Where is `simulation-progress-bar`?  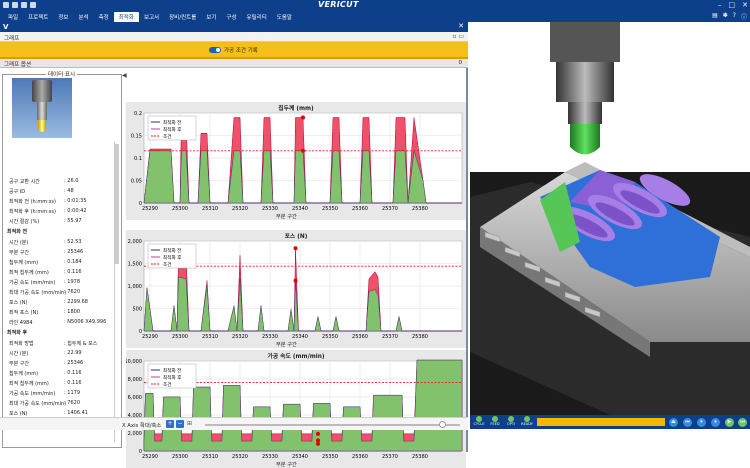
simulation-progress-bar is located at coordinates (601, 422).